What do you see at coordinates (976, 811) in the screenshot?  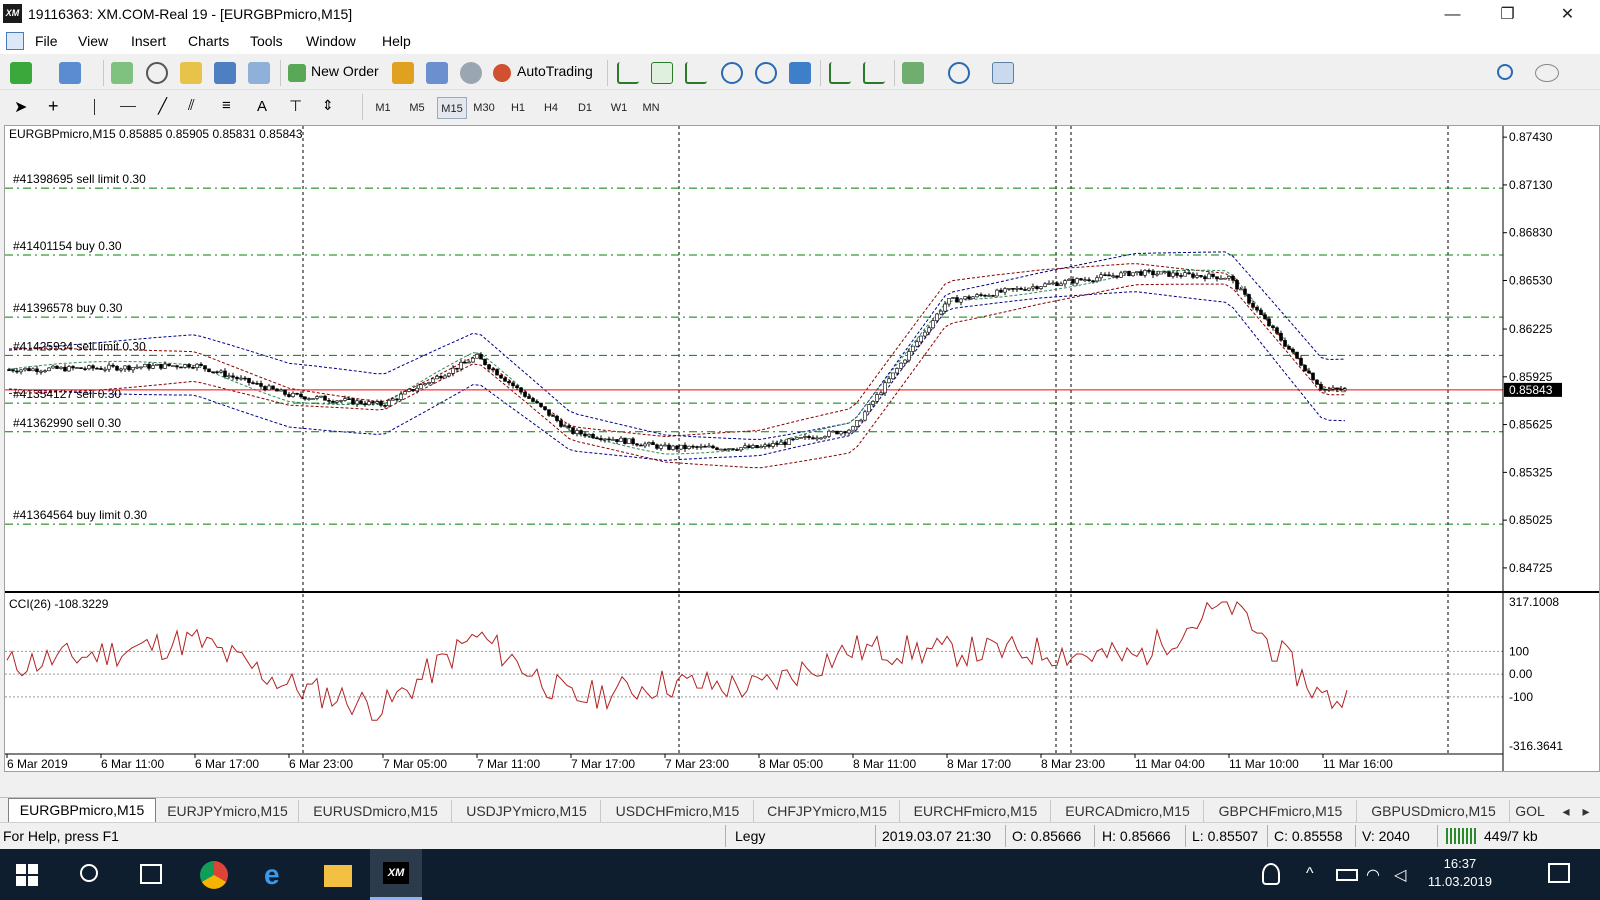 I see `tab-eurchf: EURCHFmicro,M15` at bounding box center [976, 811].